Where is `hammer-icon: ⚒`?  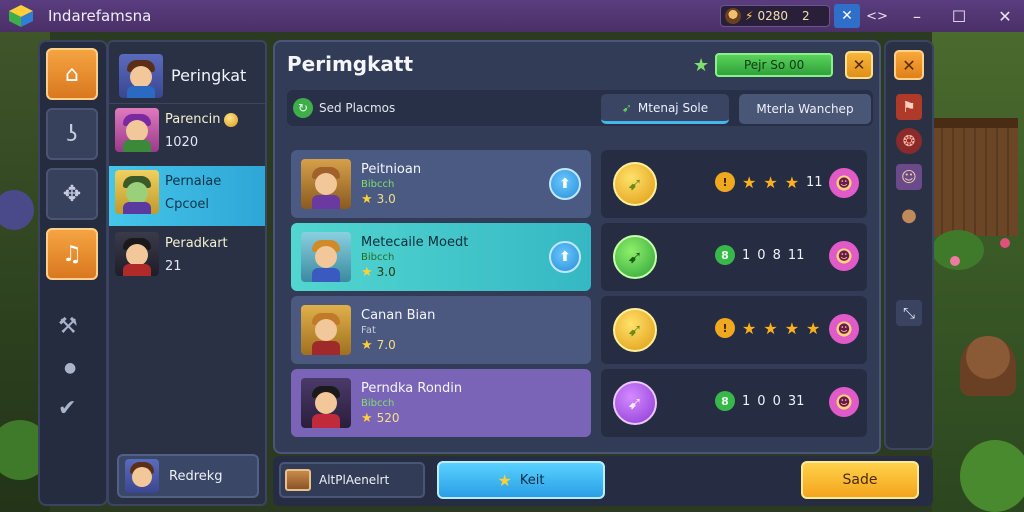 hammer-icon: ⚒ is located at coordinates (68, 326).